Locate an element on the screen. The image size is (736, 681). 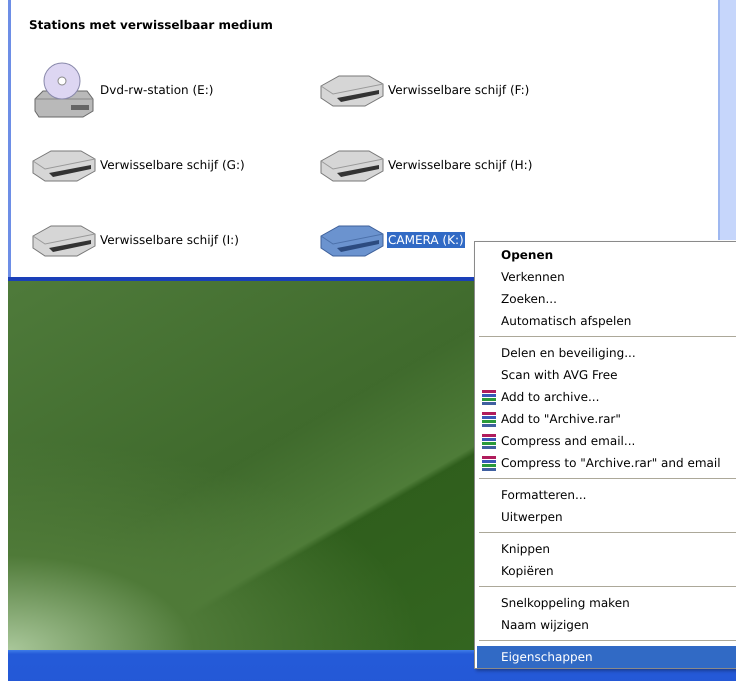
drive-label: Verwisselbare schijf (H:) is located at coordinates (460, 164).